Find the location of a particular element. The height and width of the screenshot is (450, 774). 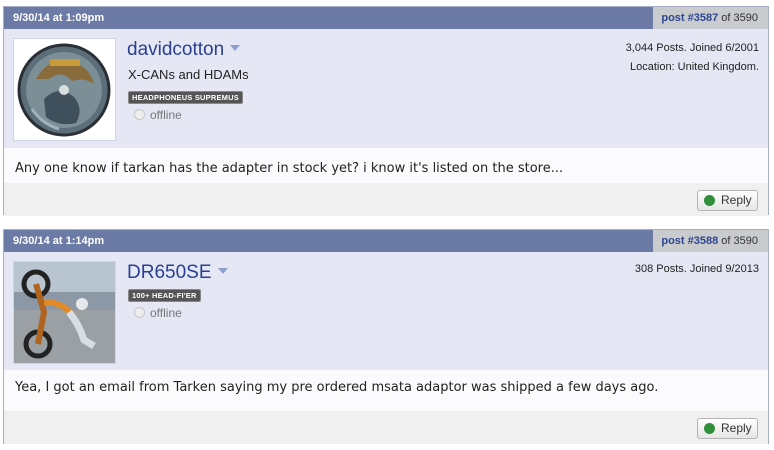

post-count-joined: 3,044 Posts. Joined 6/2001 is located at coordinates (692, 48).